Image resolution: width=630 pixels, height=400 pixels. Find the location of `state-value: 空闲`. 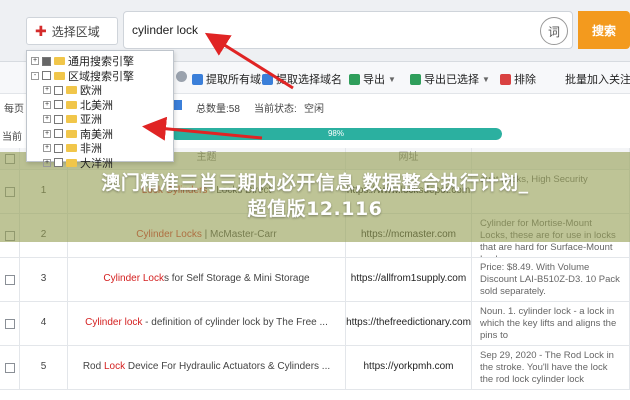

state-value: 空闲 is located at coordinates (314, 109).